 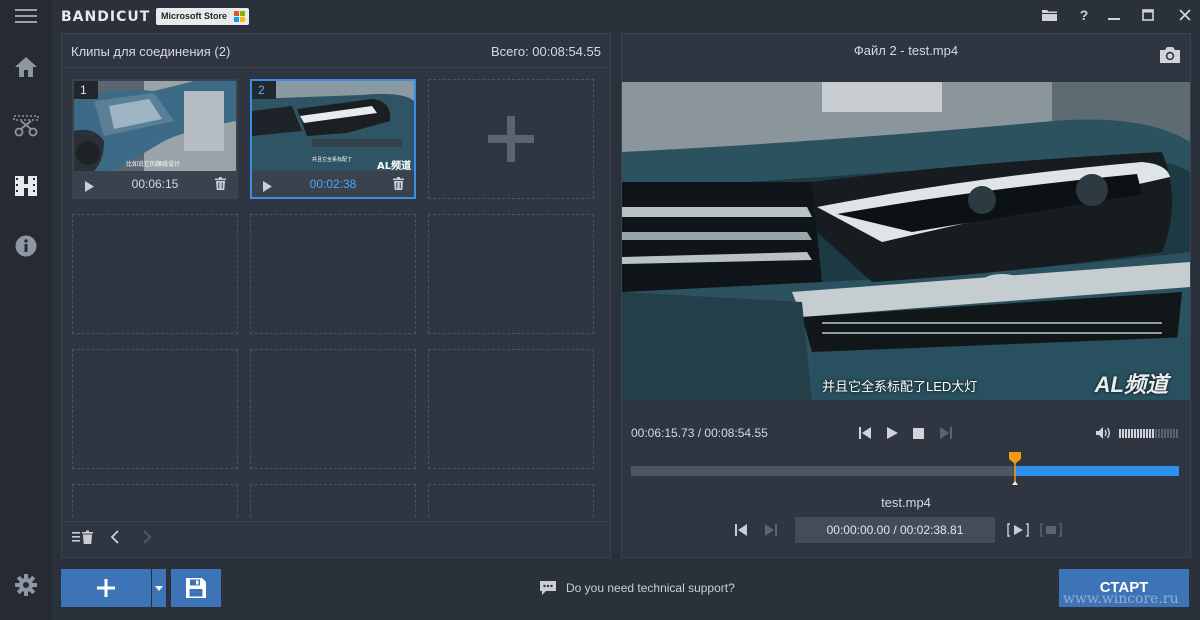 I want to click on home-button, so click(x=26, y=67).